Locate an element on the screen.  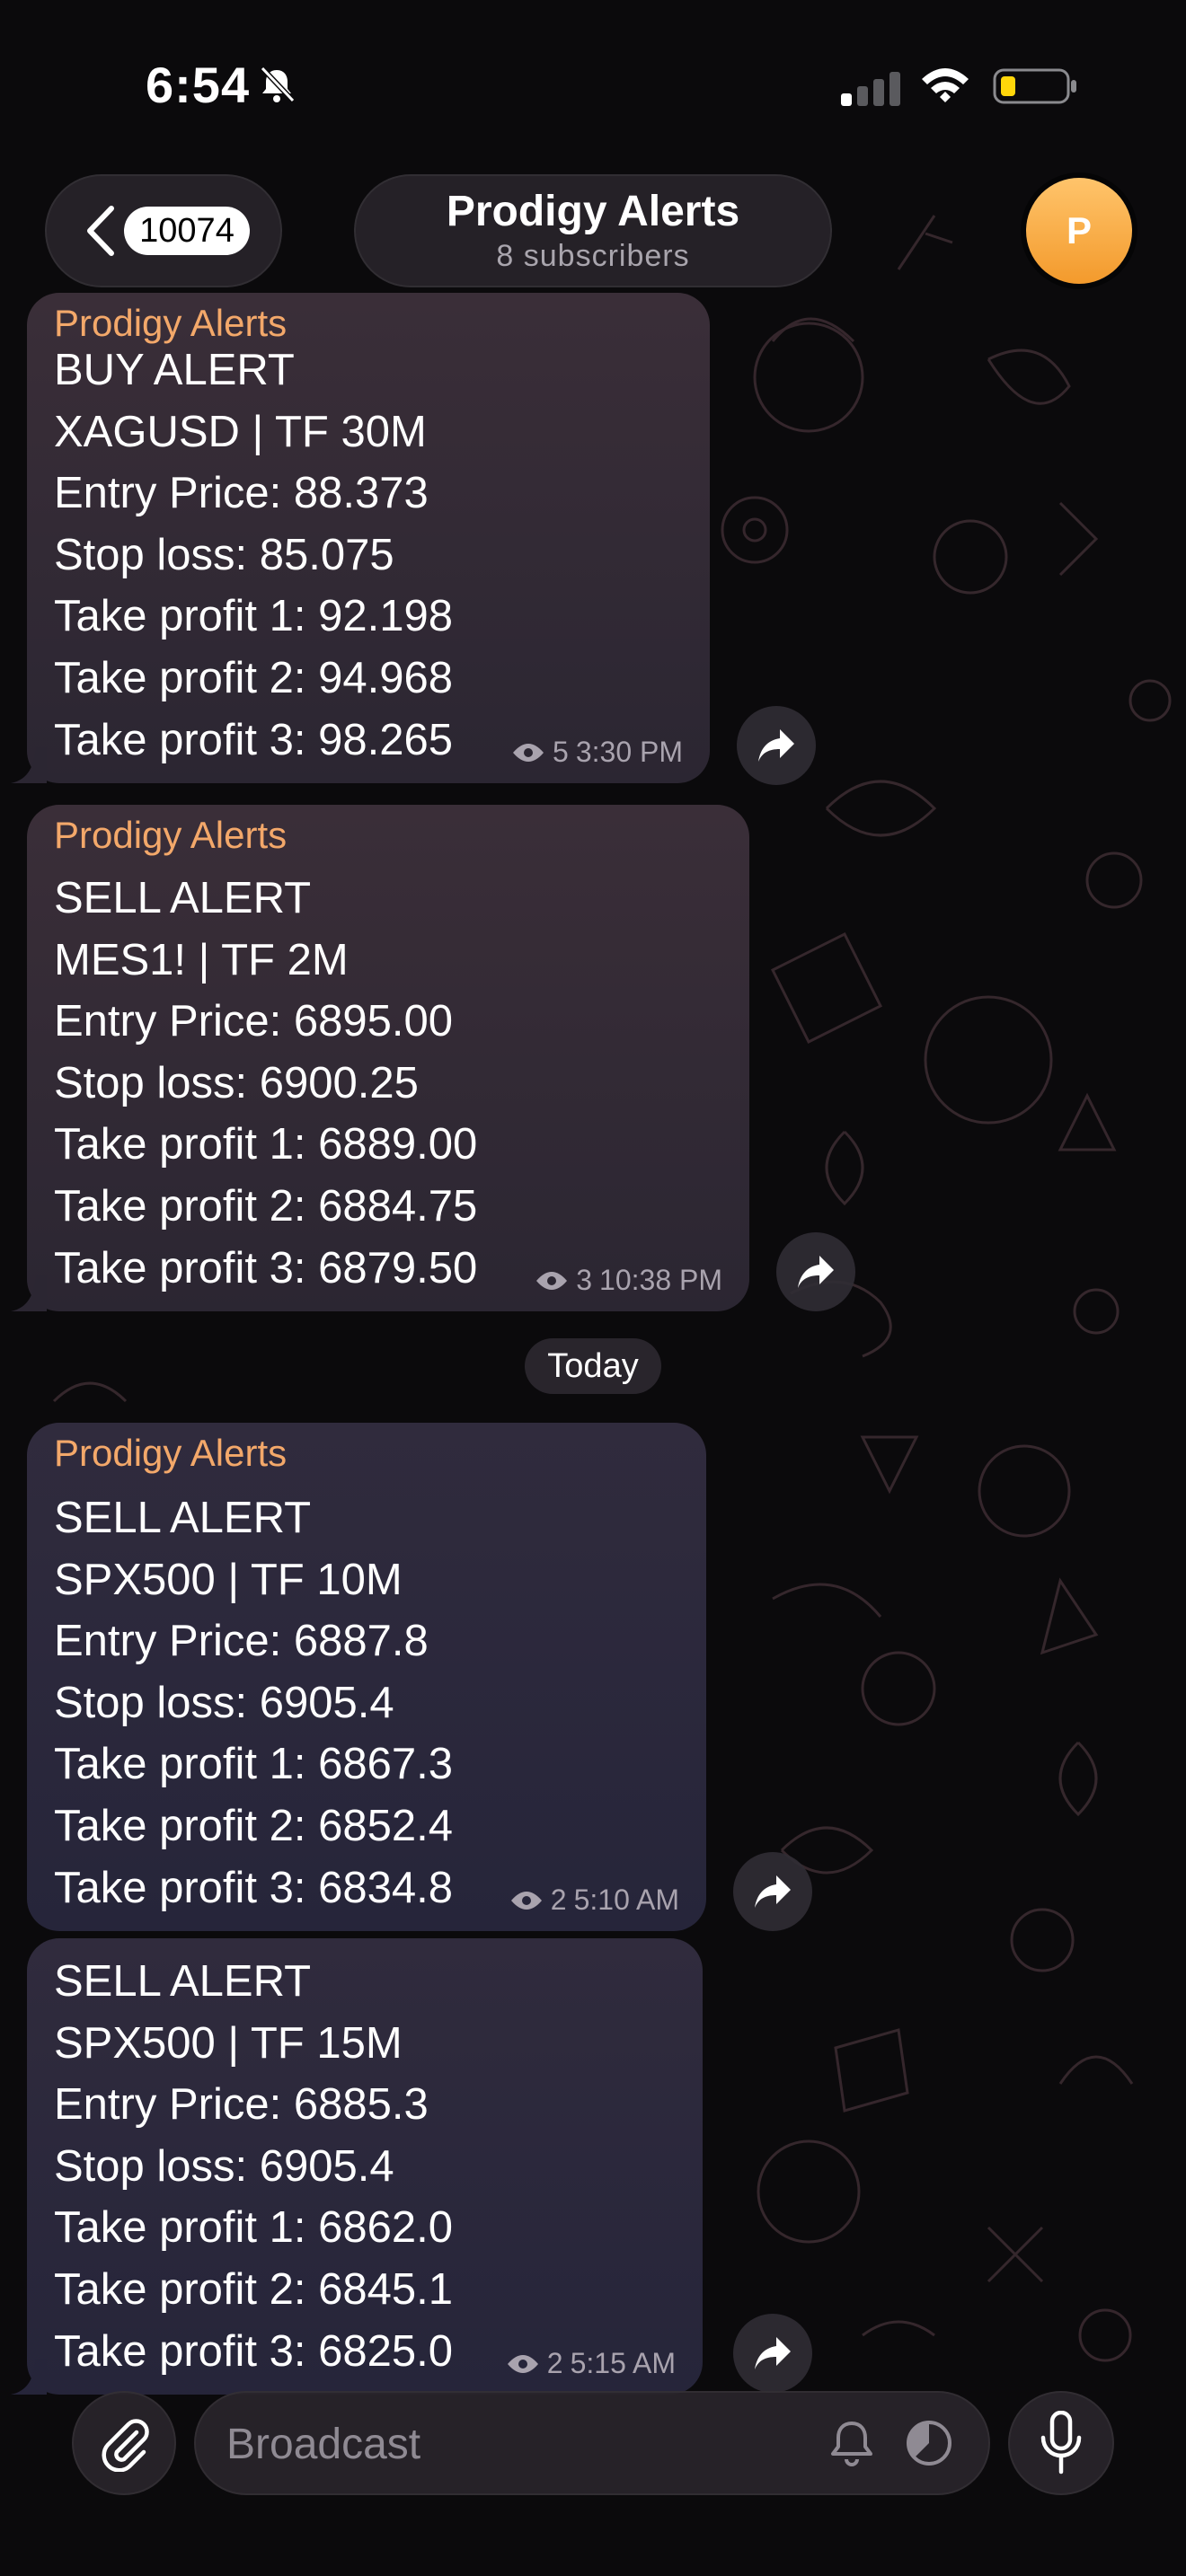
message-time: 3:30 PM is located at coordinates (629, 752).